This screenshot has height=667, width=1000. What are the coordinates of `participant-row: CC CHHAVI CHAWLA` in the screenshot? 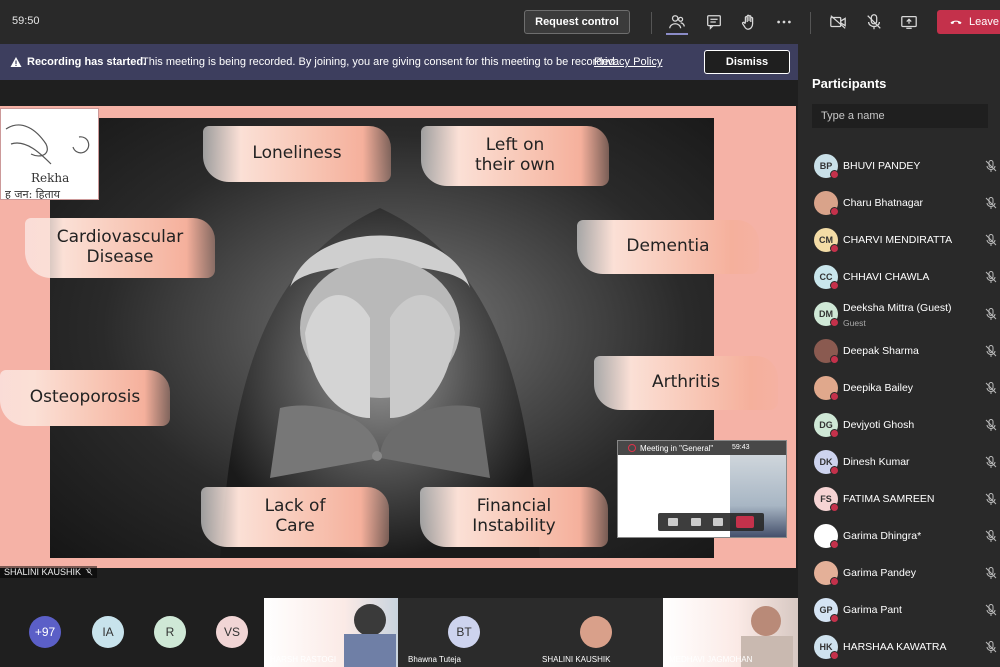 It's located at (899, 277).